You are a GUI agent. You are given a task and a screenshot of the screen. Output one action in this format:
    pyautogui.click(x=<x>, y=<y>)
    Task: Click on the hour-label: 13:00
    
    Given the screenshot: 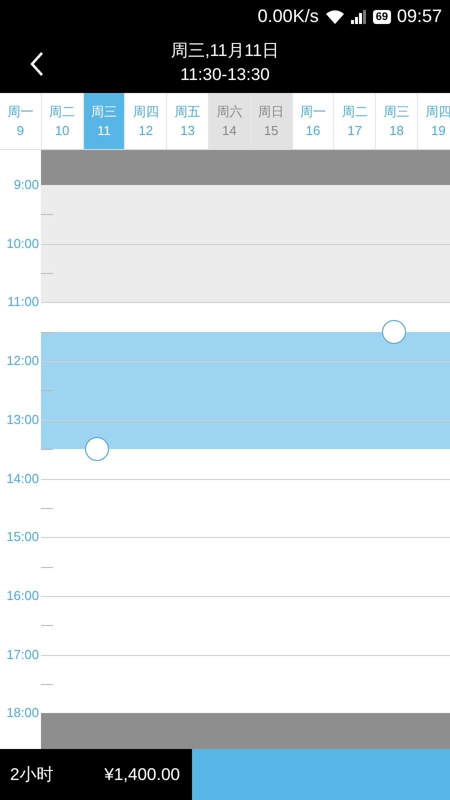 What is the action you would take?
    pyautogui.click(x=22, y=420)
    